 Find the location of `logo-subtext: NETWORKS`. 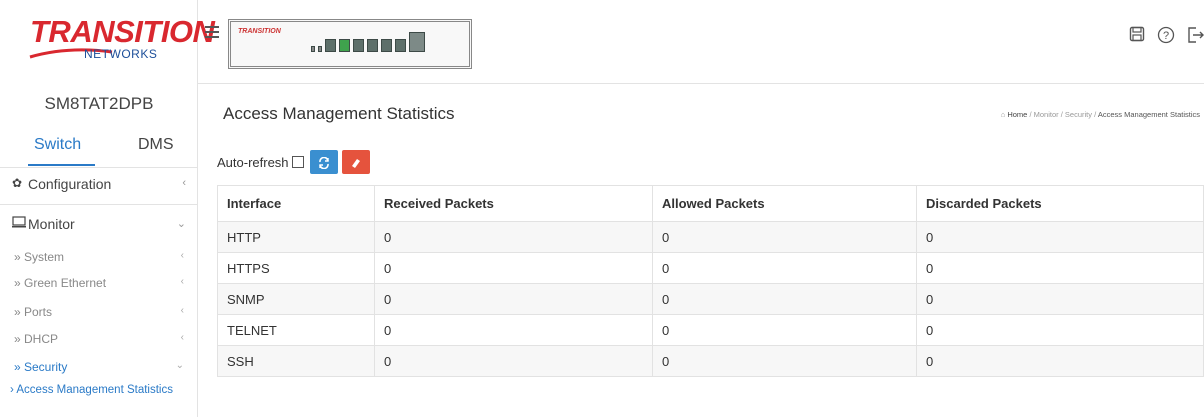

logo-subtext: NETWORKS is located at coordinates (121, 54).